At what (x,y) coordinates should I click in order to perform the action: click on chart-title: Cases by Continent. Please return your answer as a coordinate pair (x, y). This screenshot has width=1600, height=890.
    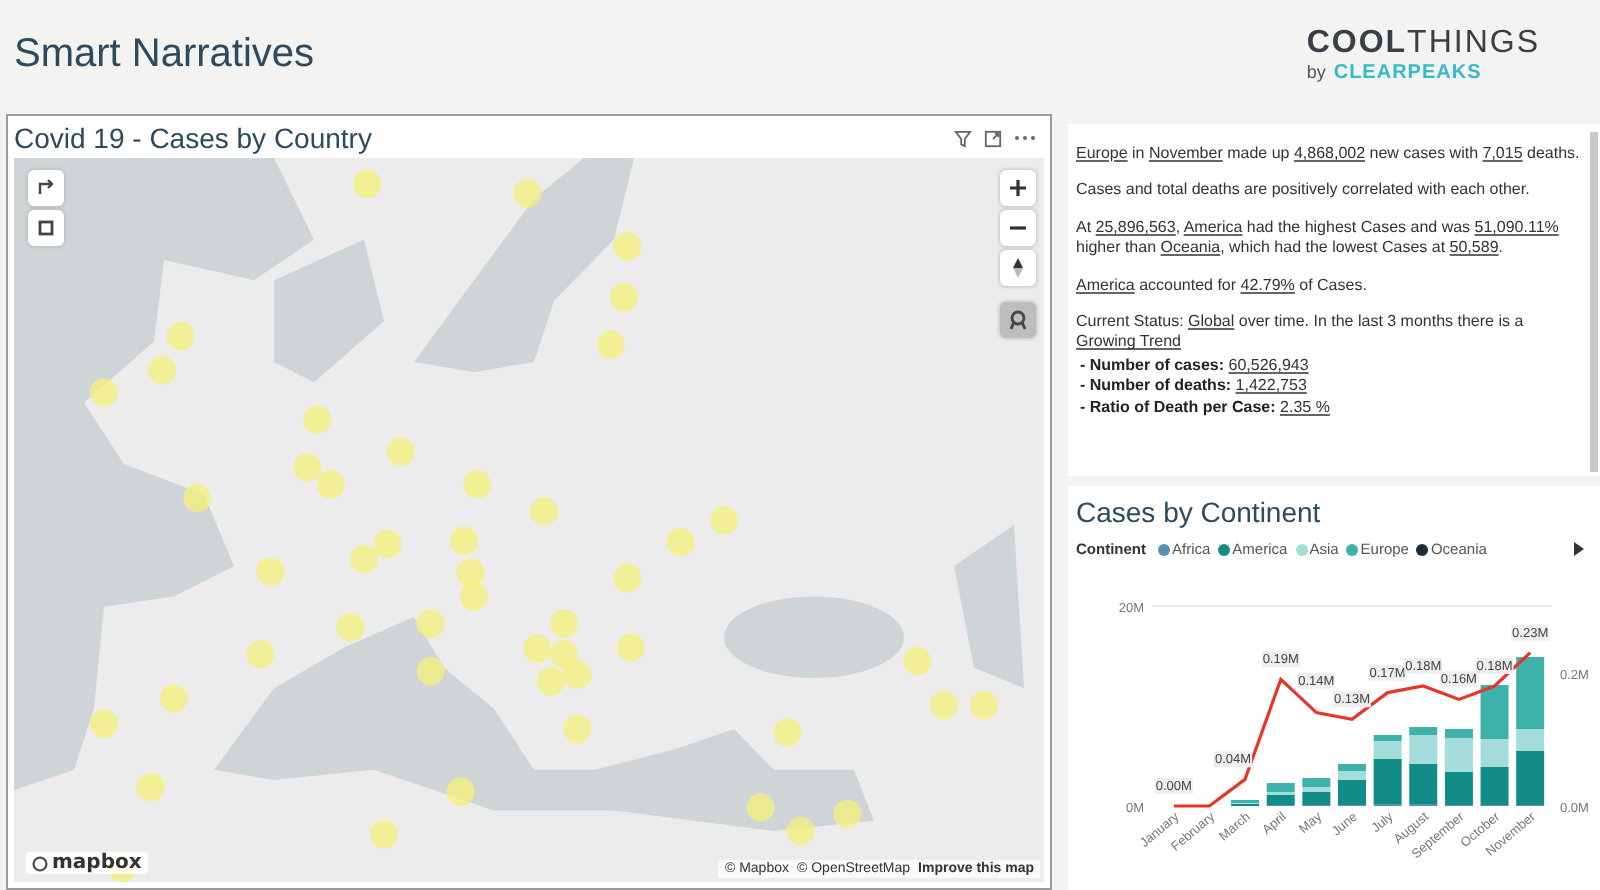
    Looking at the image, I should click on (1199, 512).